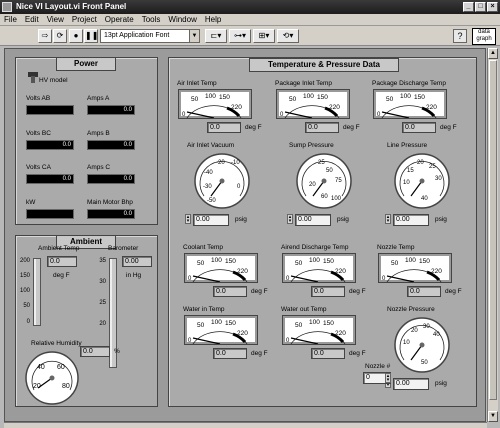  What do you see at coordinates (117, 351) in the screenshot?
I see `relative-humidity-unit: %` at bounding box center [117, 351].